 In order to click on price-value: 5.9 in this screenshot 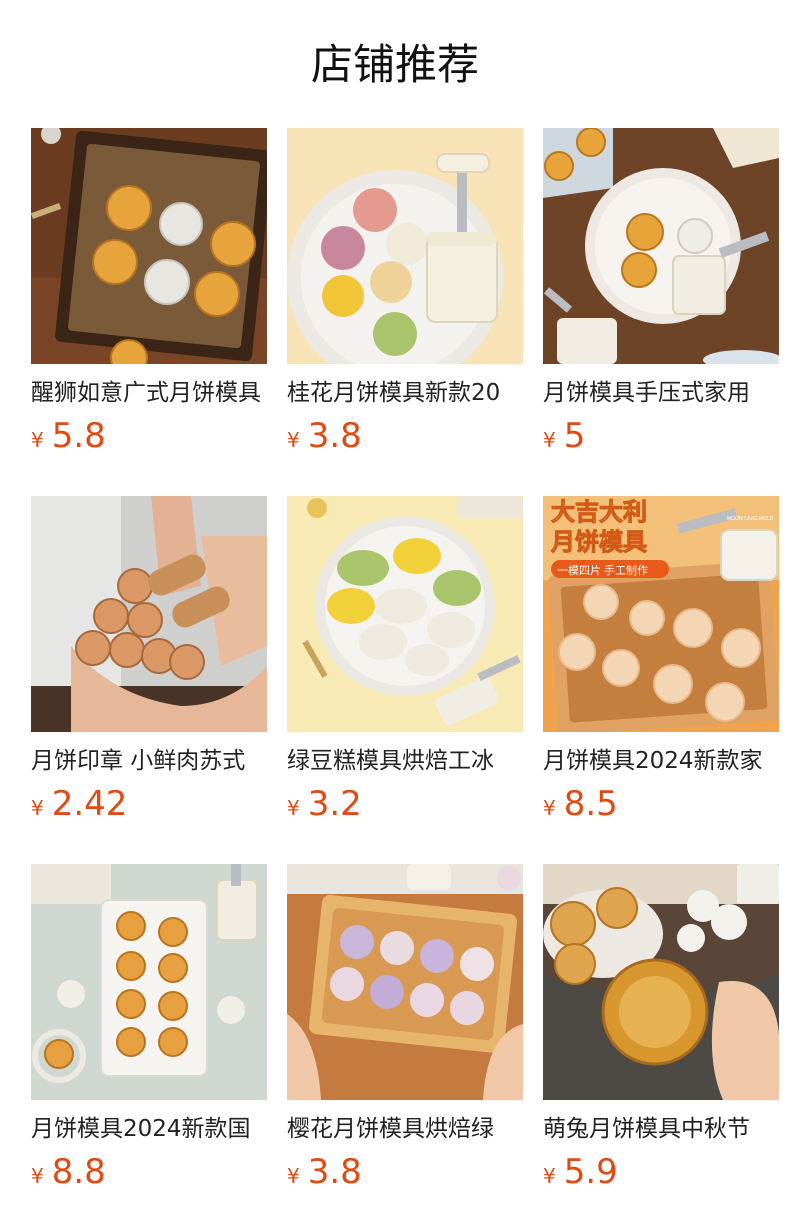, I will do `click(590, 1172)`.